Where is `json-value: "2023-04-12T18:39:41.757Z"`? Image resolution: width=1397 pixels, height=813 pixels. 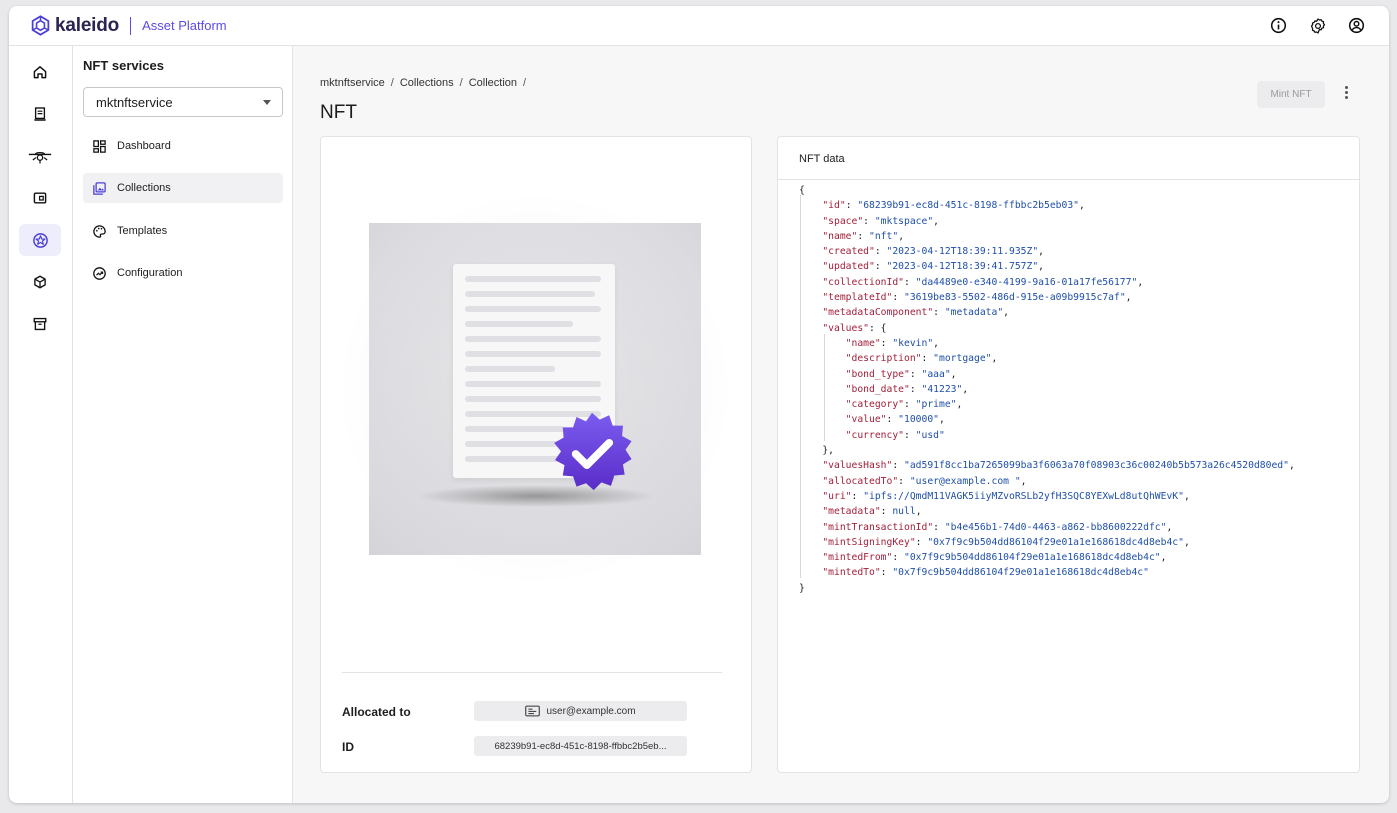
json-value: "2023-04-12T18:39:41.757Z" is located at coordinates (962, 267).